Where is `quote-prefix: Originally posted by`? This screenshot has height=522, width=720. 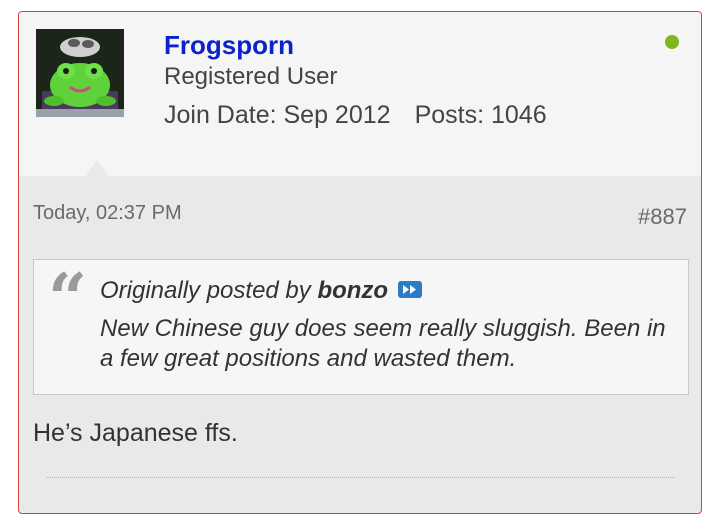 quote-prefix: Originally posted by is located at coordinates (205, 290).